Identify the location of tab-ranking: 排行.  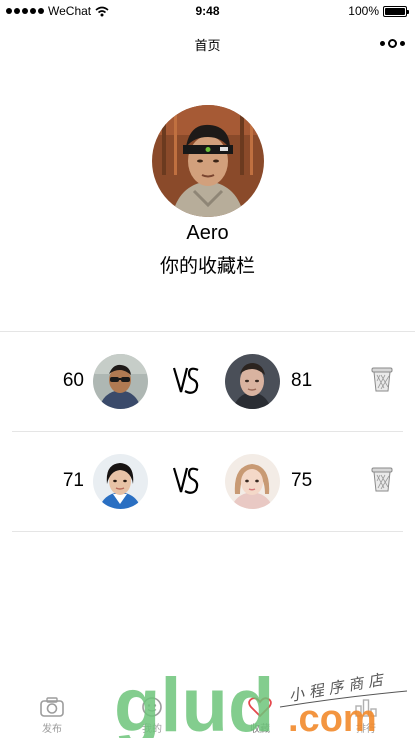
(366, 715).